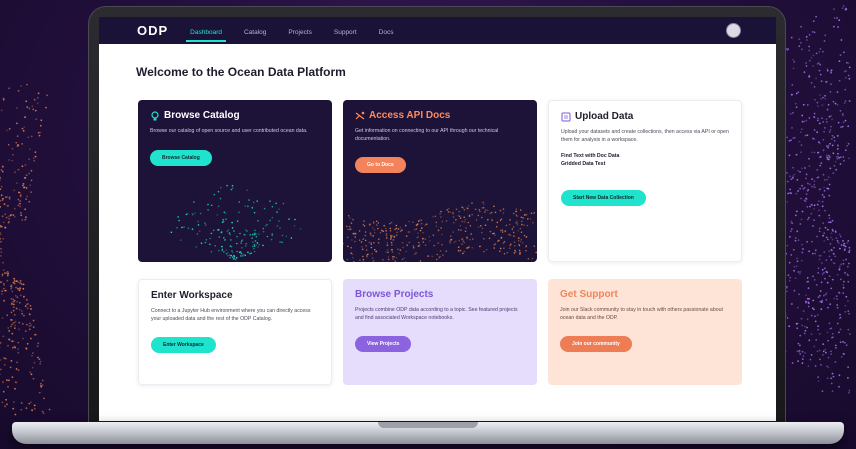 The width and height of the screenshot is (856, 449). I want to click on go-to-docs-button: Go to Docs, so click(380, 165).